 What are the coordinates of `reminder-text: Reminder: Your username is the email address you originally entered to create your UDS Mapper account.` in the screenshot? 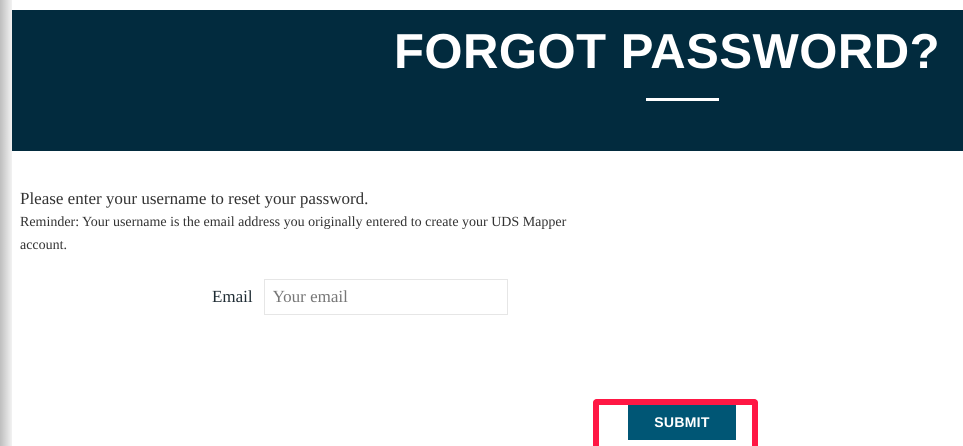 It's located at (294, 234).